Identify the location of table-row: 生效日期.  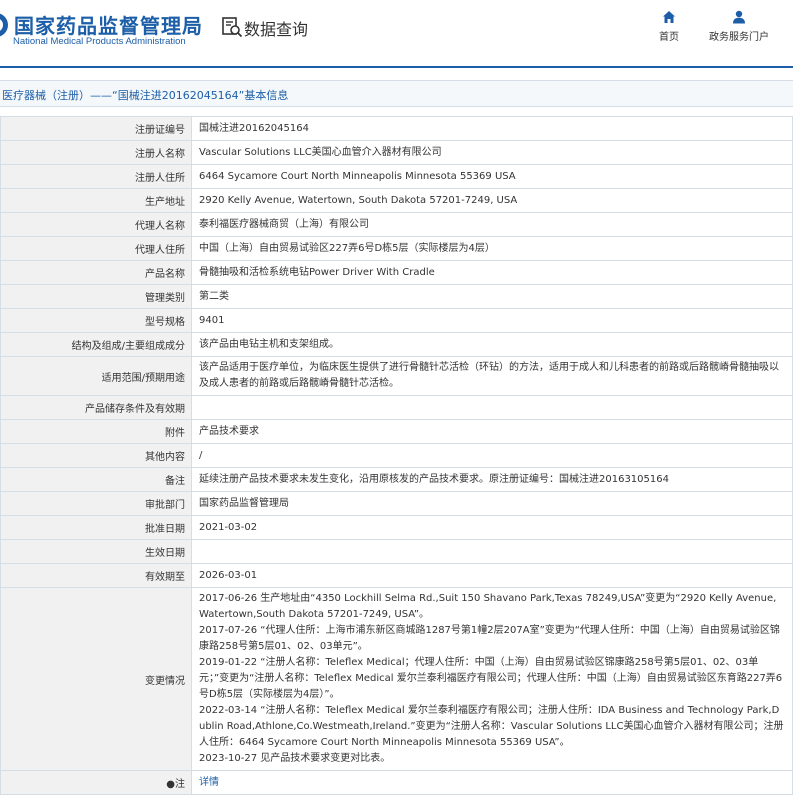
(396, 551).